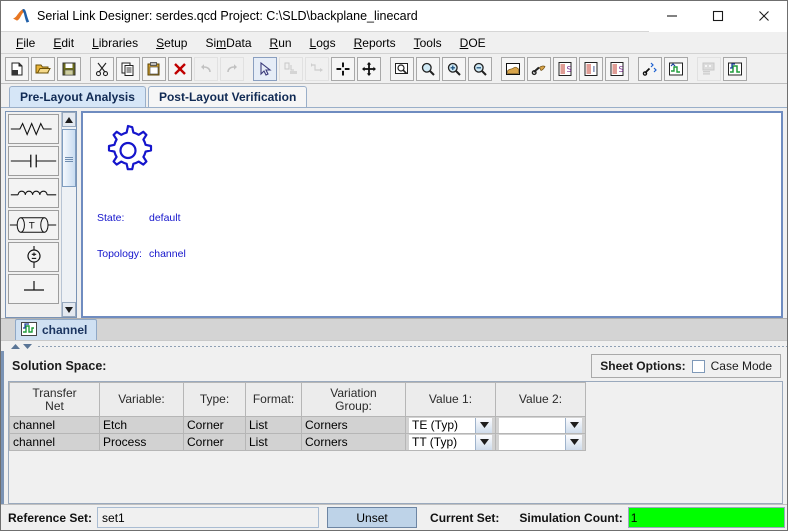 Image resolution: width=788 pixels, height=531 pixels. I want to click on unset-button: Unset, so click(372, 517).